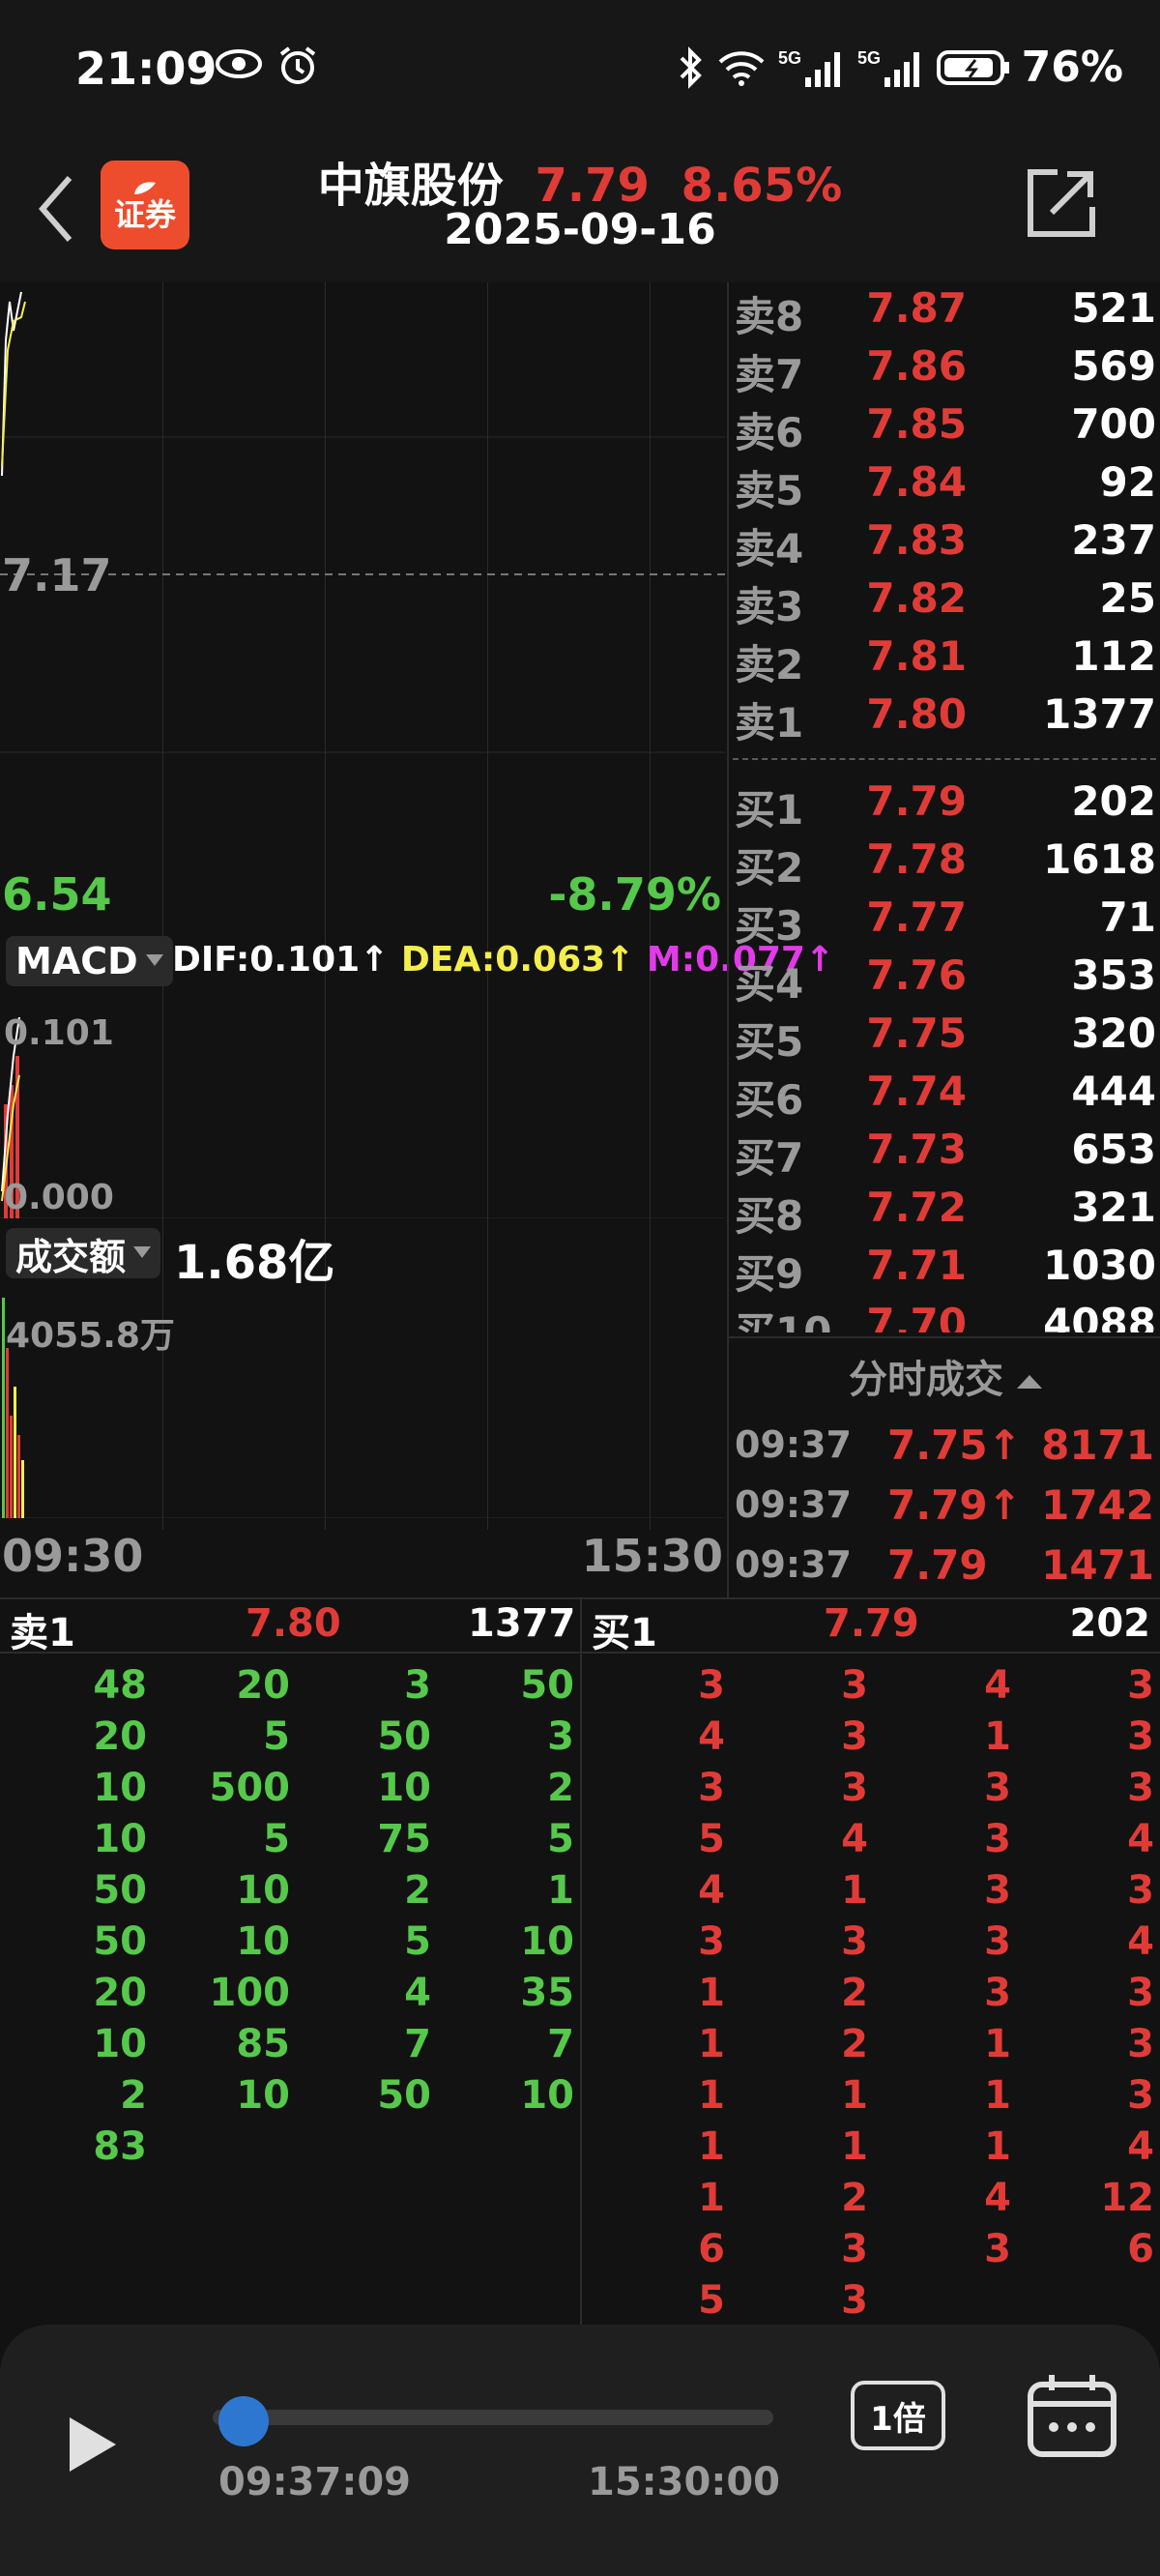 Image resolution: width=1160 pixels, height=2576 pixels. What do you see at coordinates (898, 2415) in the screenshot?
I see `speed-button: 1倍` at bounding box center [898, 2415].